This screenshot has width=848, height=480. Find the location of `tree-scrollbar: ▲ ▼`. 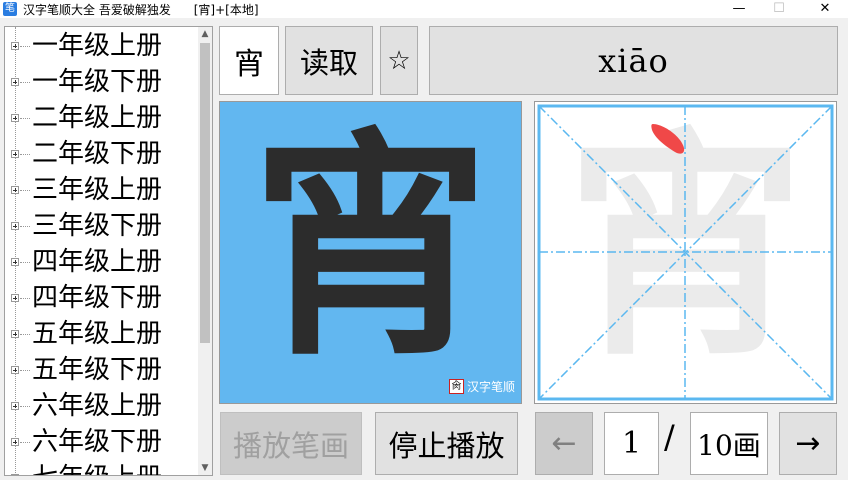

tree-scrollbar: ▲ ▼ is located at coordinates (205, 251).